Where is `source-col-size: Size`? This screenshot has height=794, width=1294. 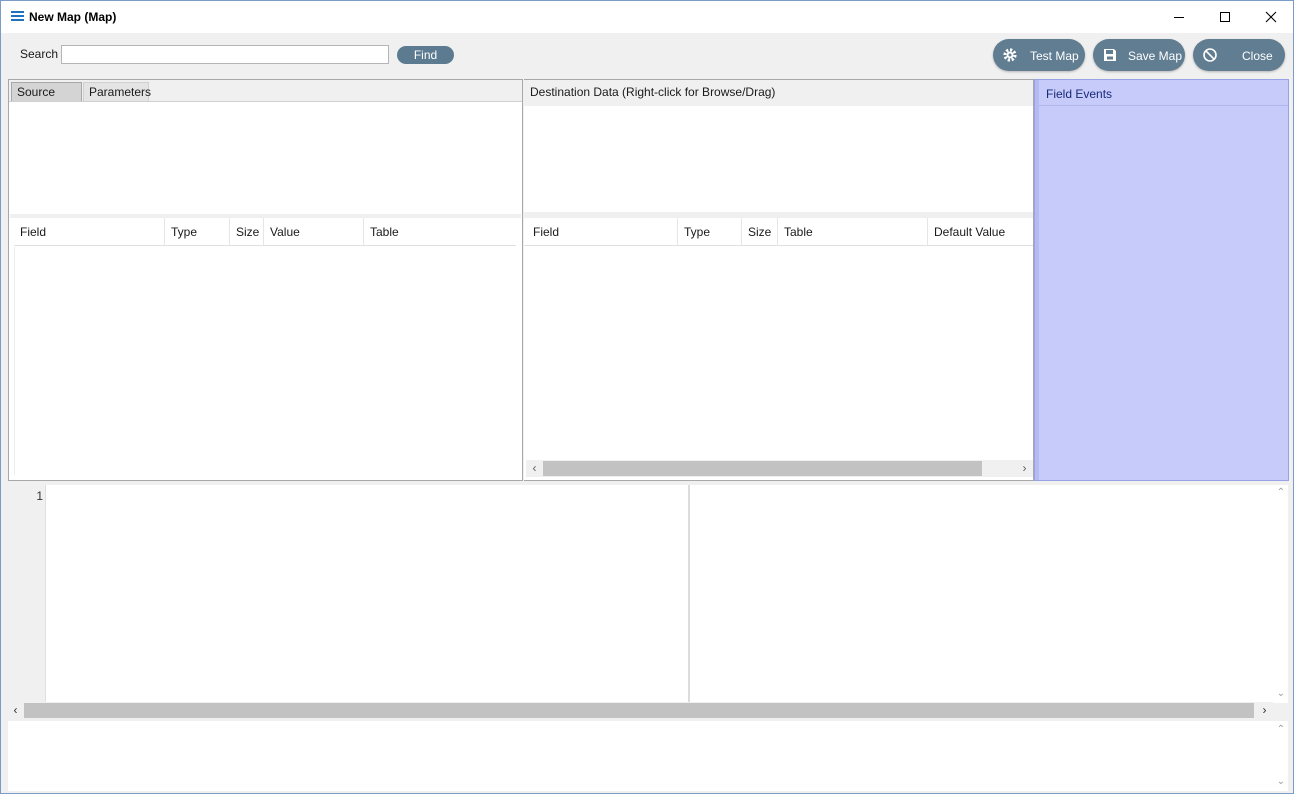
source-col-size: Size is located at coordinates (247, 232).